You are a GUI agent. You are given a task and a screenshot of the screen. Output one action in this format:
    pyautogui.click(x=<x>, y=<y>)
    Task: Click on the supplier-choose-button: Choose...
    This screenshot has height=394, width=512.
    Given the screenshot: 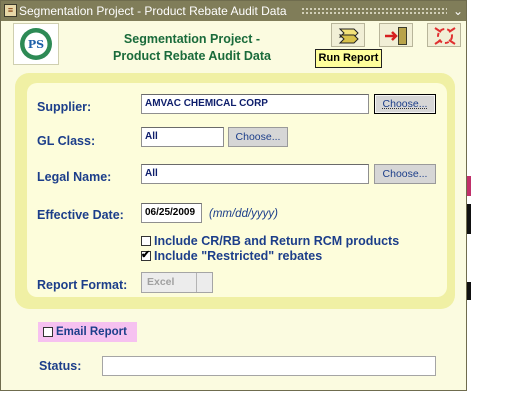 What is the action you would take?
    pyautogui.click(x=405, y=104)
    